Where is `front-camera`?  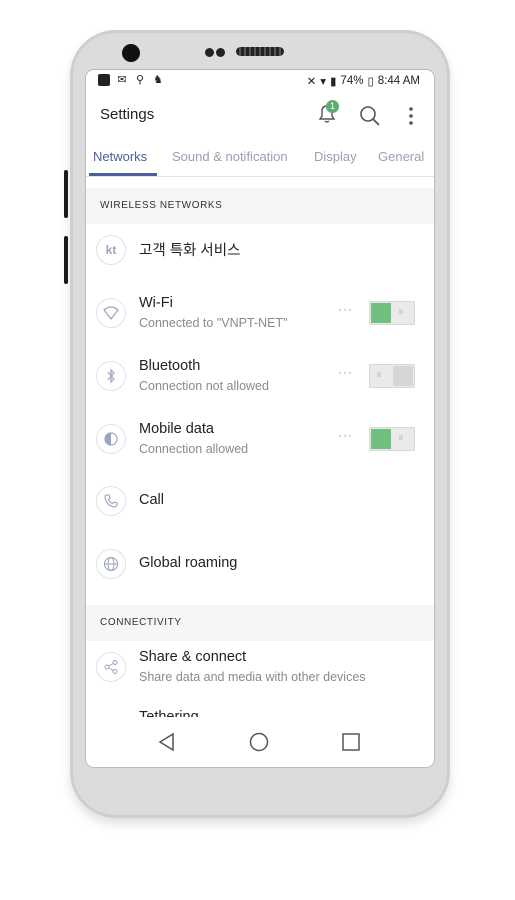 front-camera is located at coordinates (131, 53).